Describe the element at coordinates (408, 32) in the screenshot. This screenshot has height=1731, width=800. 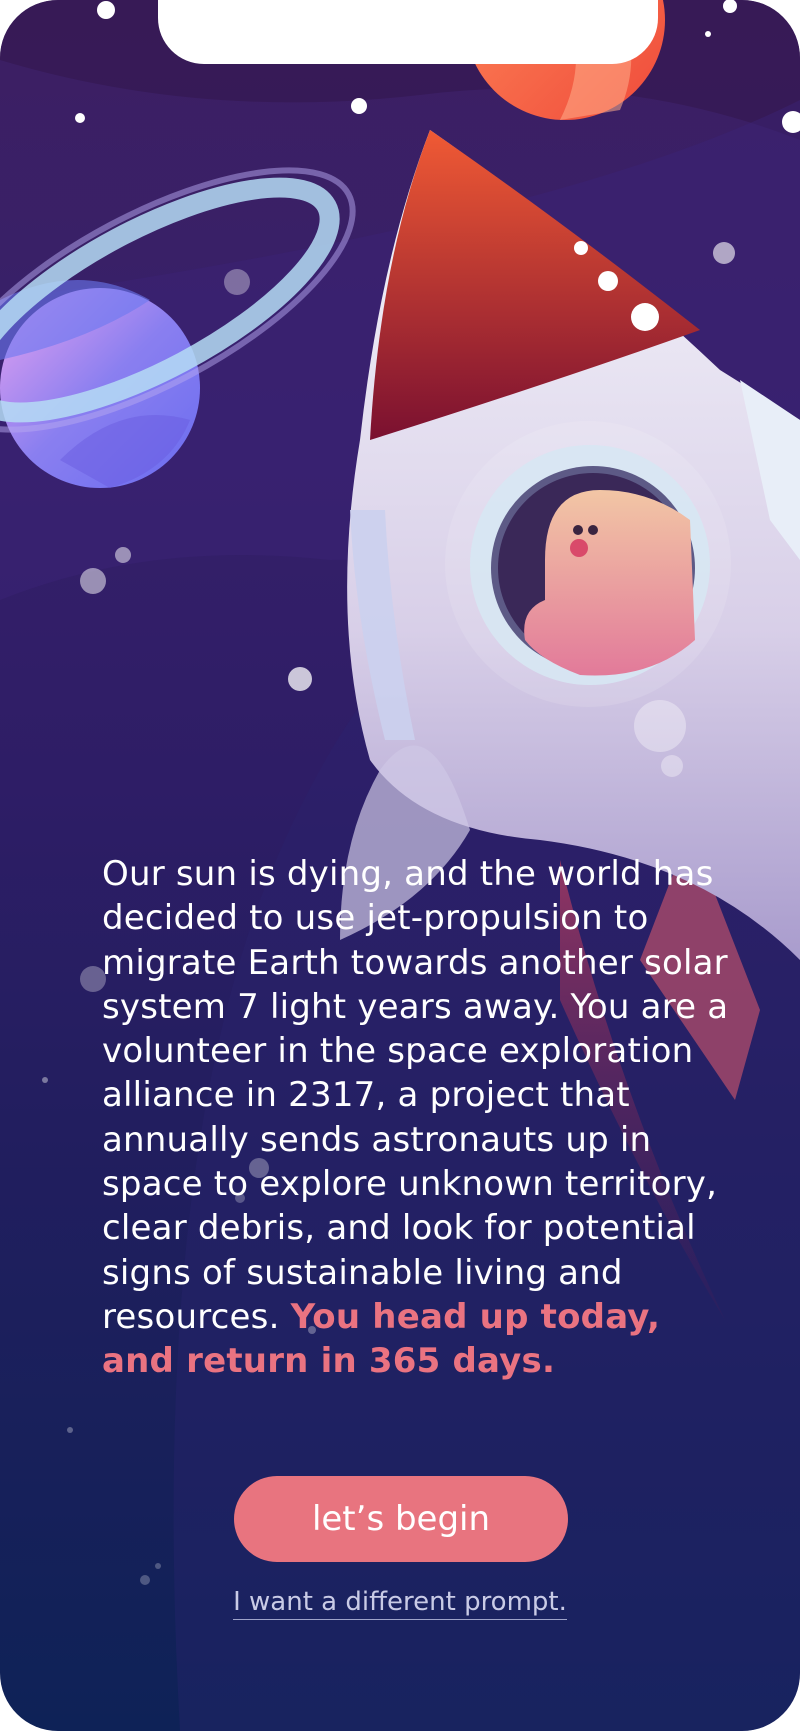
I see `device-notch` at that location.